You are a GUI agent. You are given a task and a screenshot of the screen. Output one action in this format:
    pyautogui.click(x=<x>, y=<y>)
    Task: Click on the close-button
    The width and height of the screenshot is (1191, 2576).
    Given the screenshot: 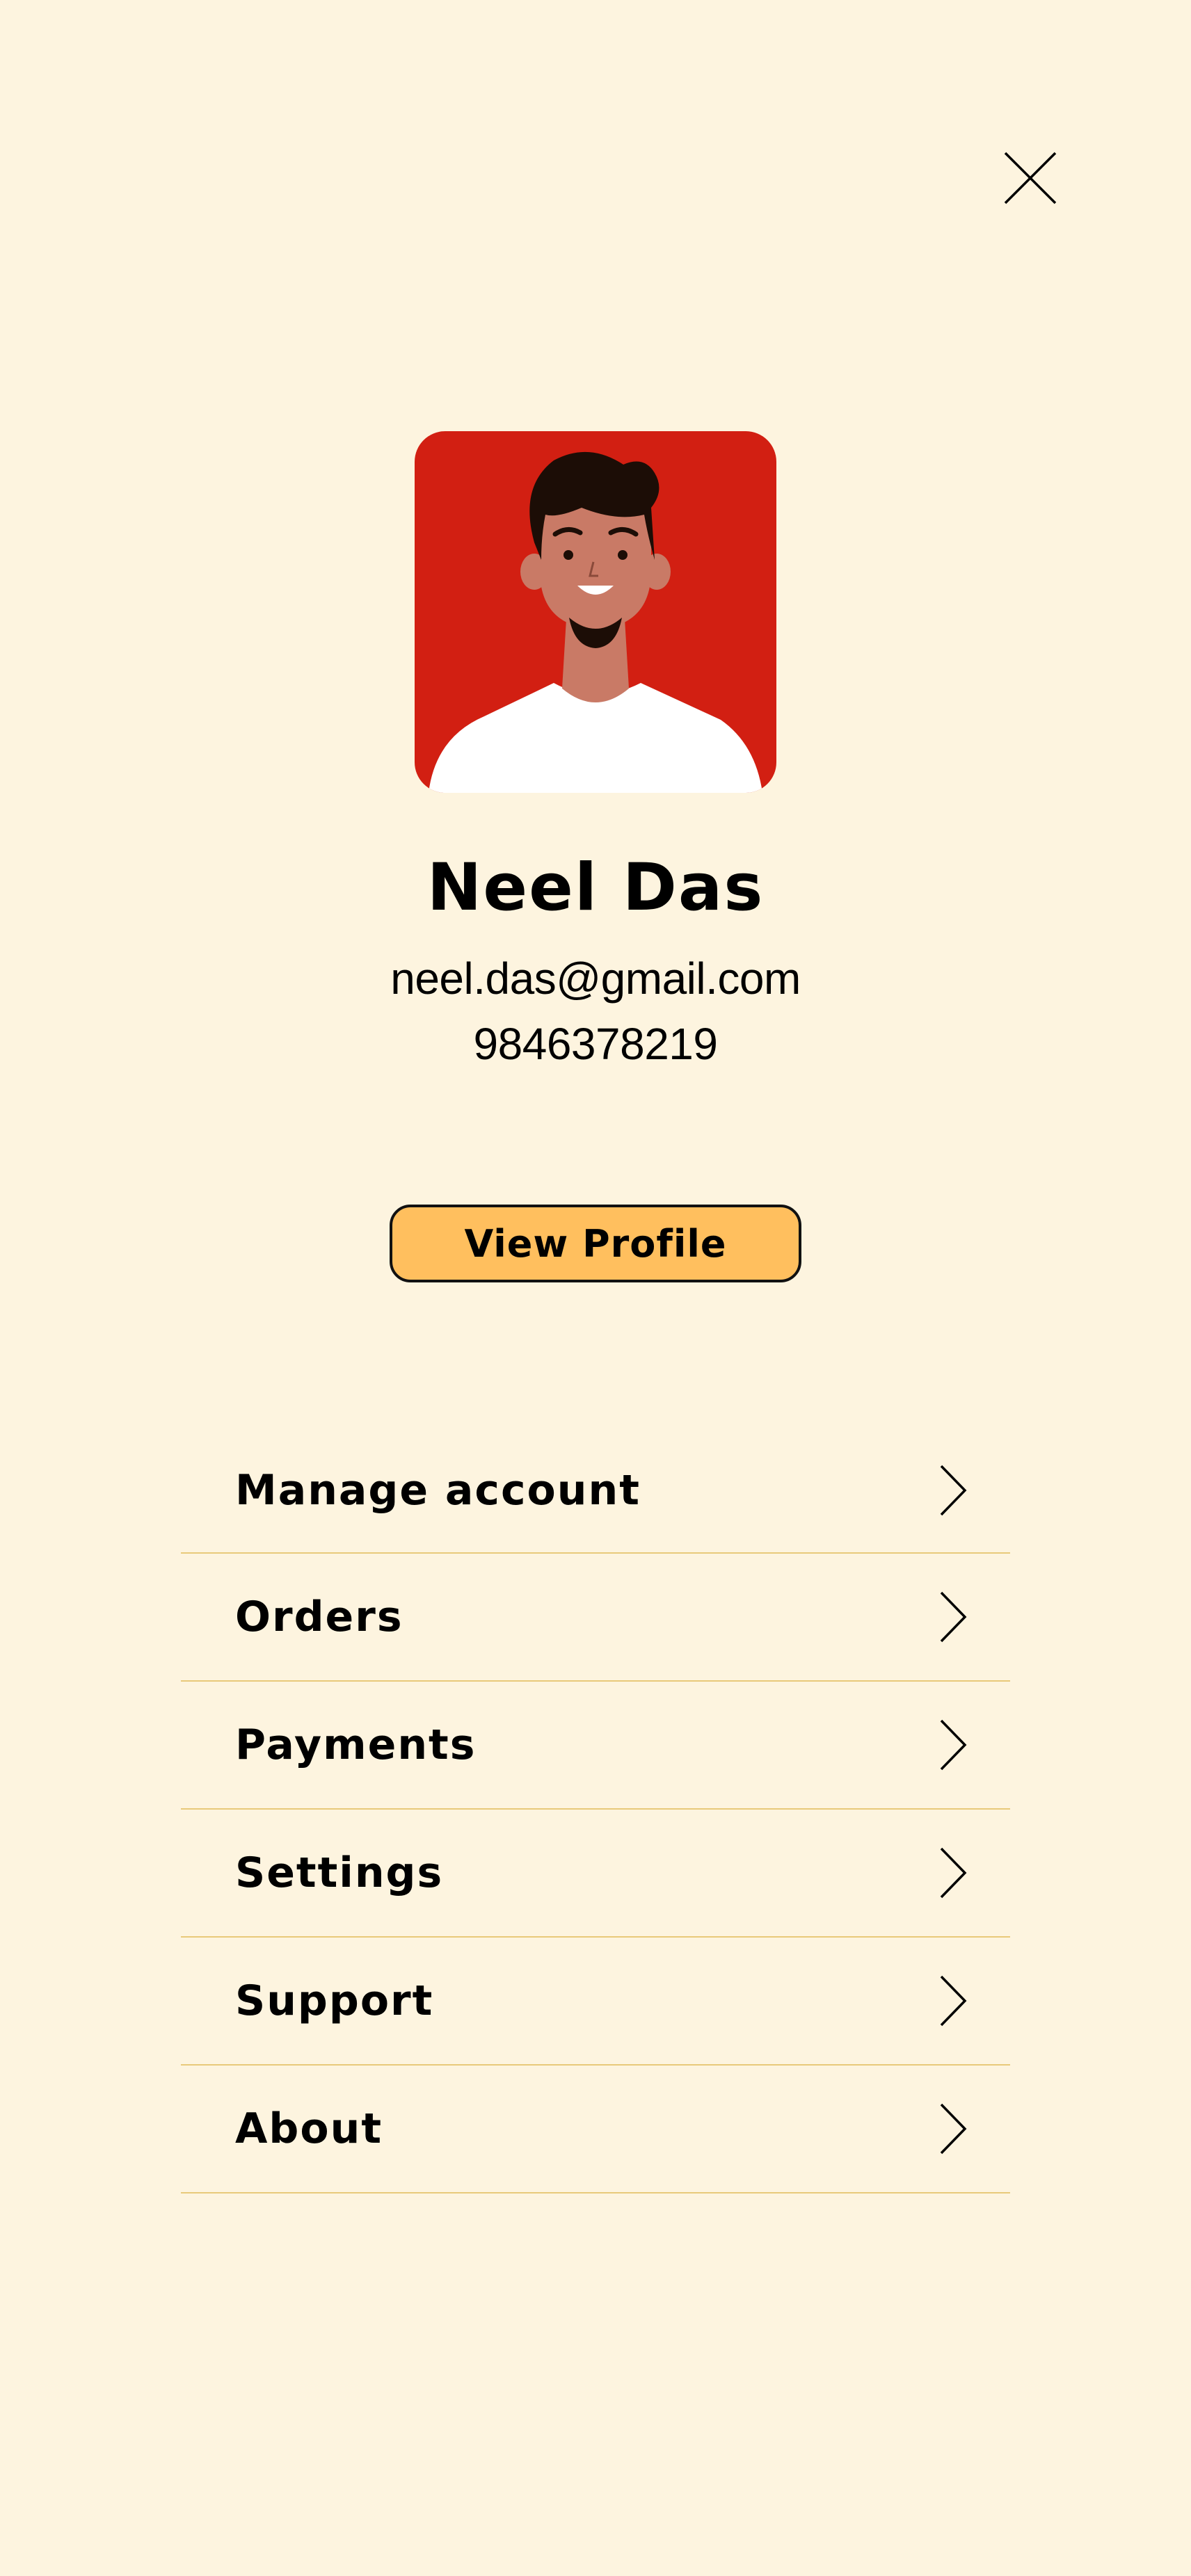 What is the action you would take?
    pyautogui.click(x=1030, y=178)
    